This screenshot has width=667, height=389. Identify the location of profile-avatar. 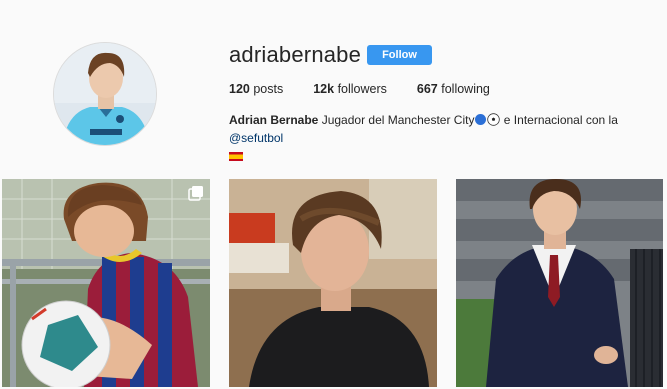
(105, 94).